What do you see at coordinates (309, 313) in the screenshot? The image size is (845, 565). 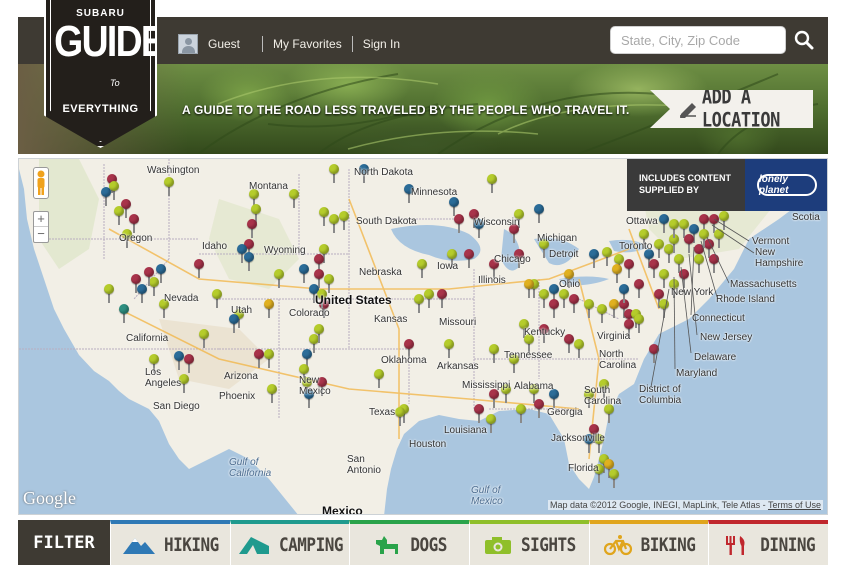 I see `map-label: Colorado` at bounding box center [309, 313].